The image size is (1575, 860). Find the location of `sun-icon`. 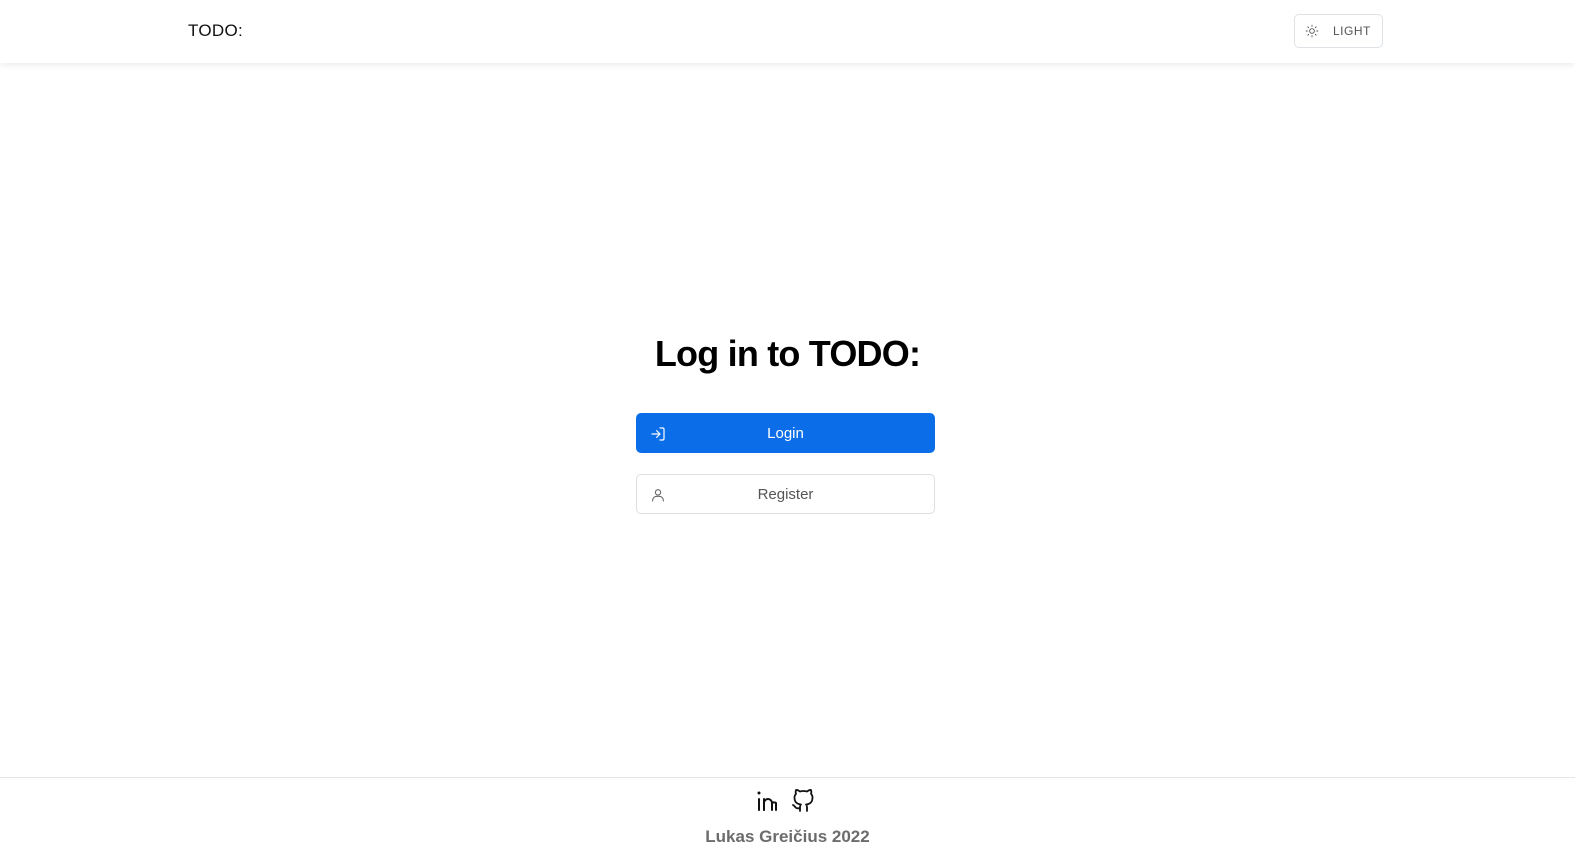

sun-icon is located at coordinates (1312, 31).